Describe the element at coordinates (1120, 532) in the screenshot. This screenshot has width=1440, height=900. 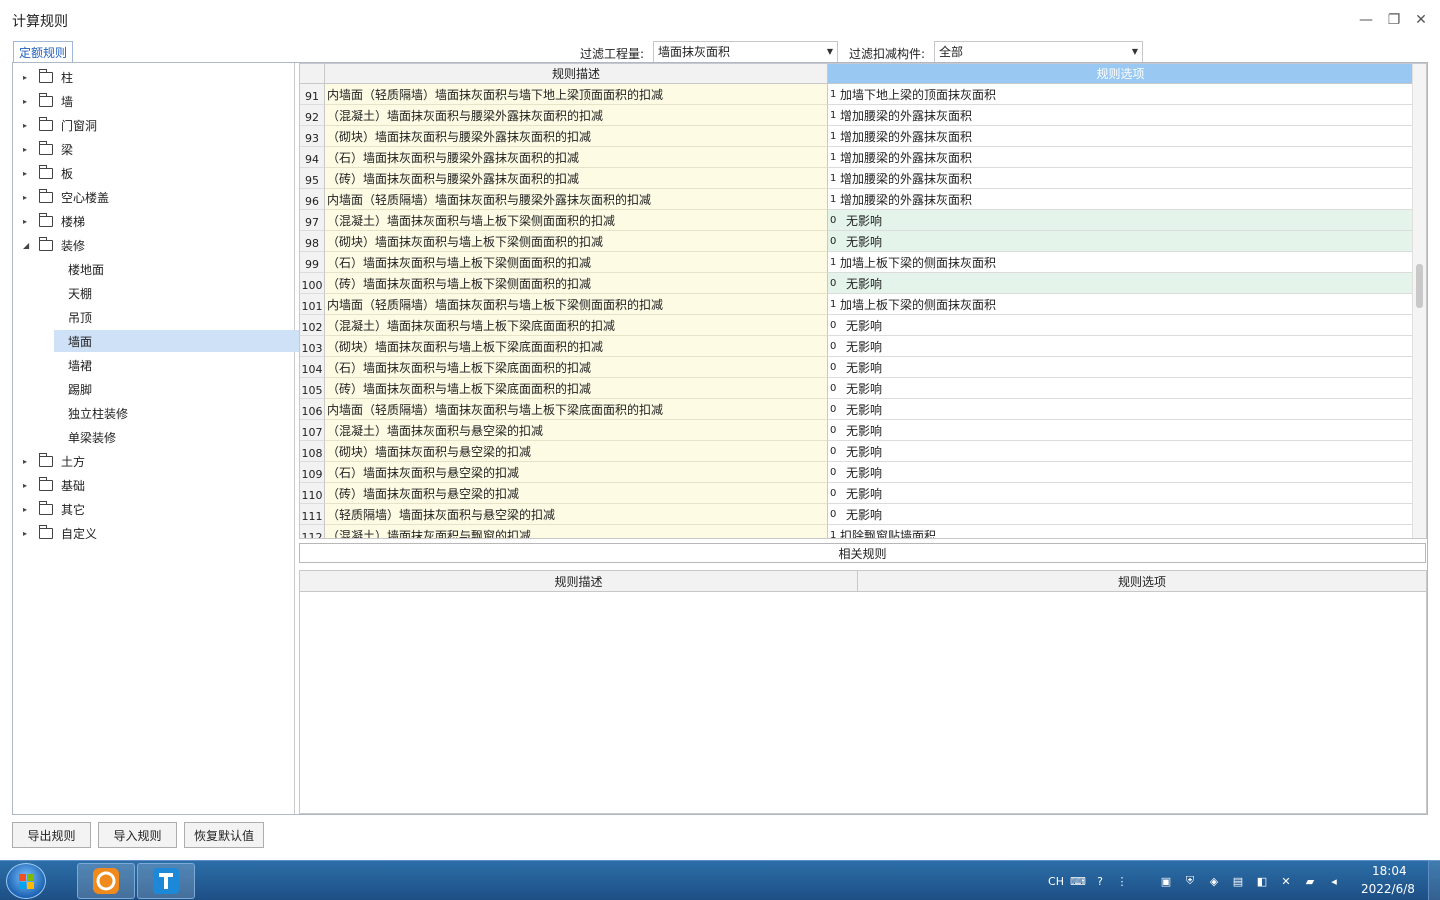
I see `rule-option: 1 扣除飘窗贴墙面积` at that location.